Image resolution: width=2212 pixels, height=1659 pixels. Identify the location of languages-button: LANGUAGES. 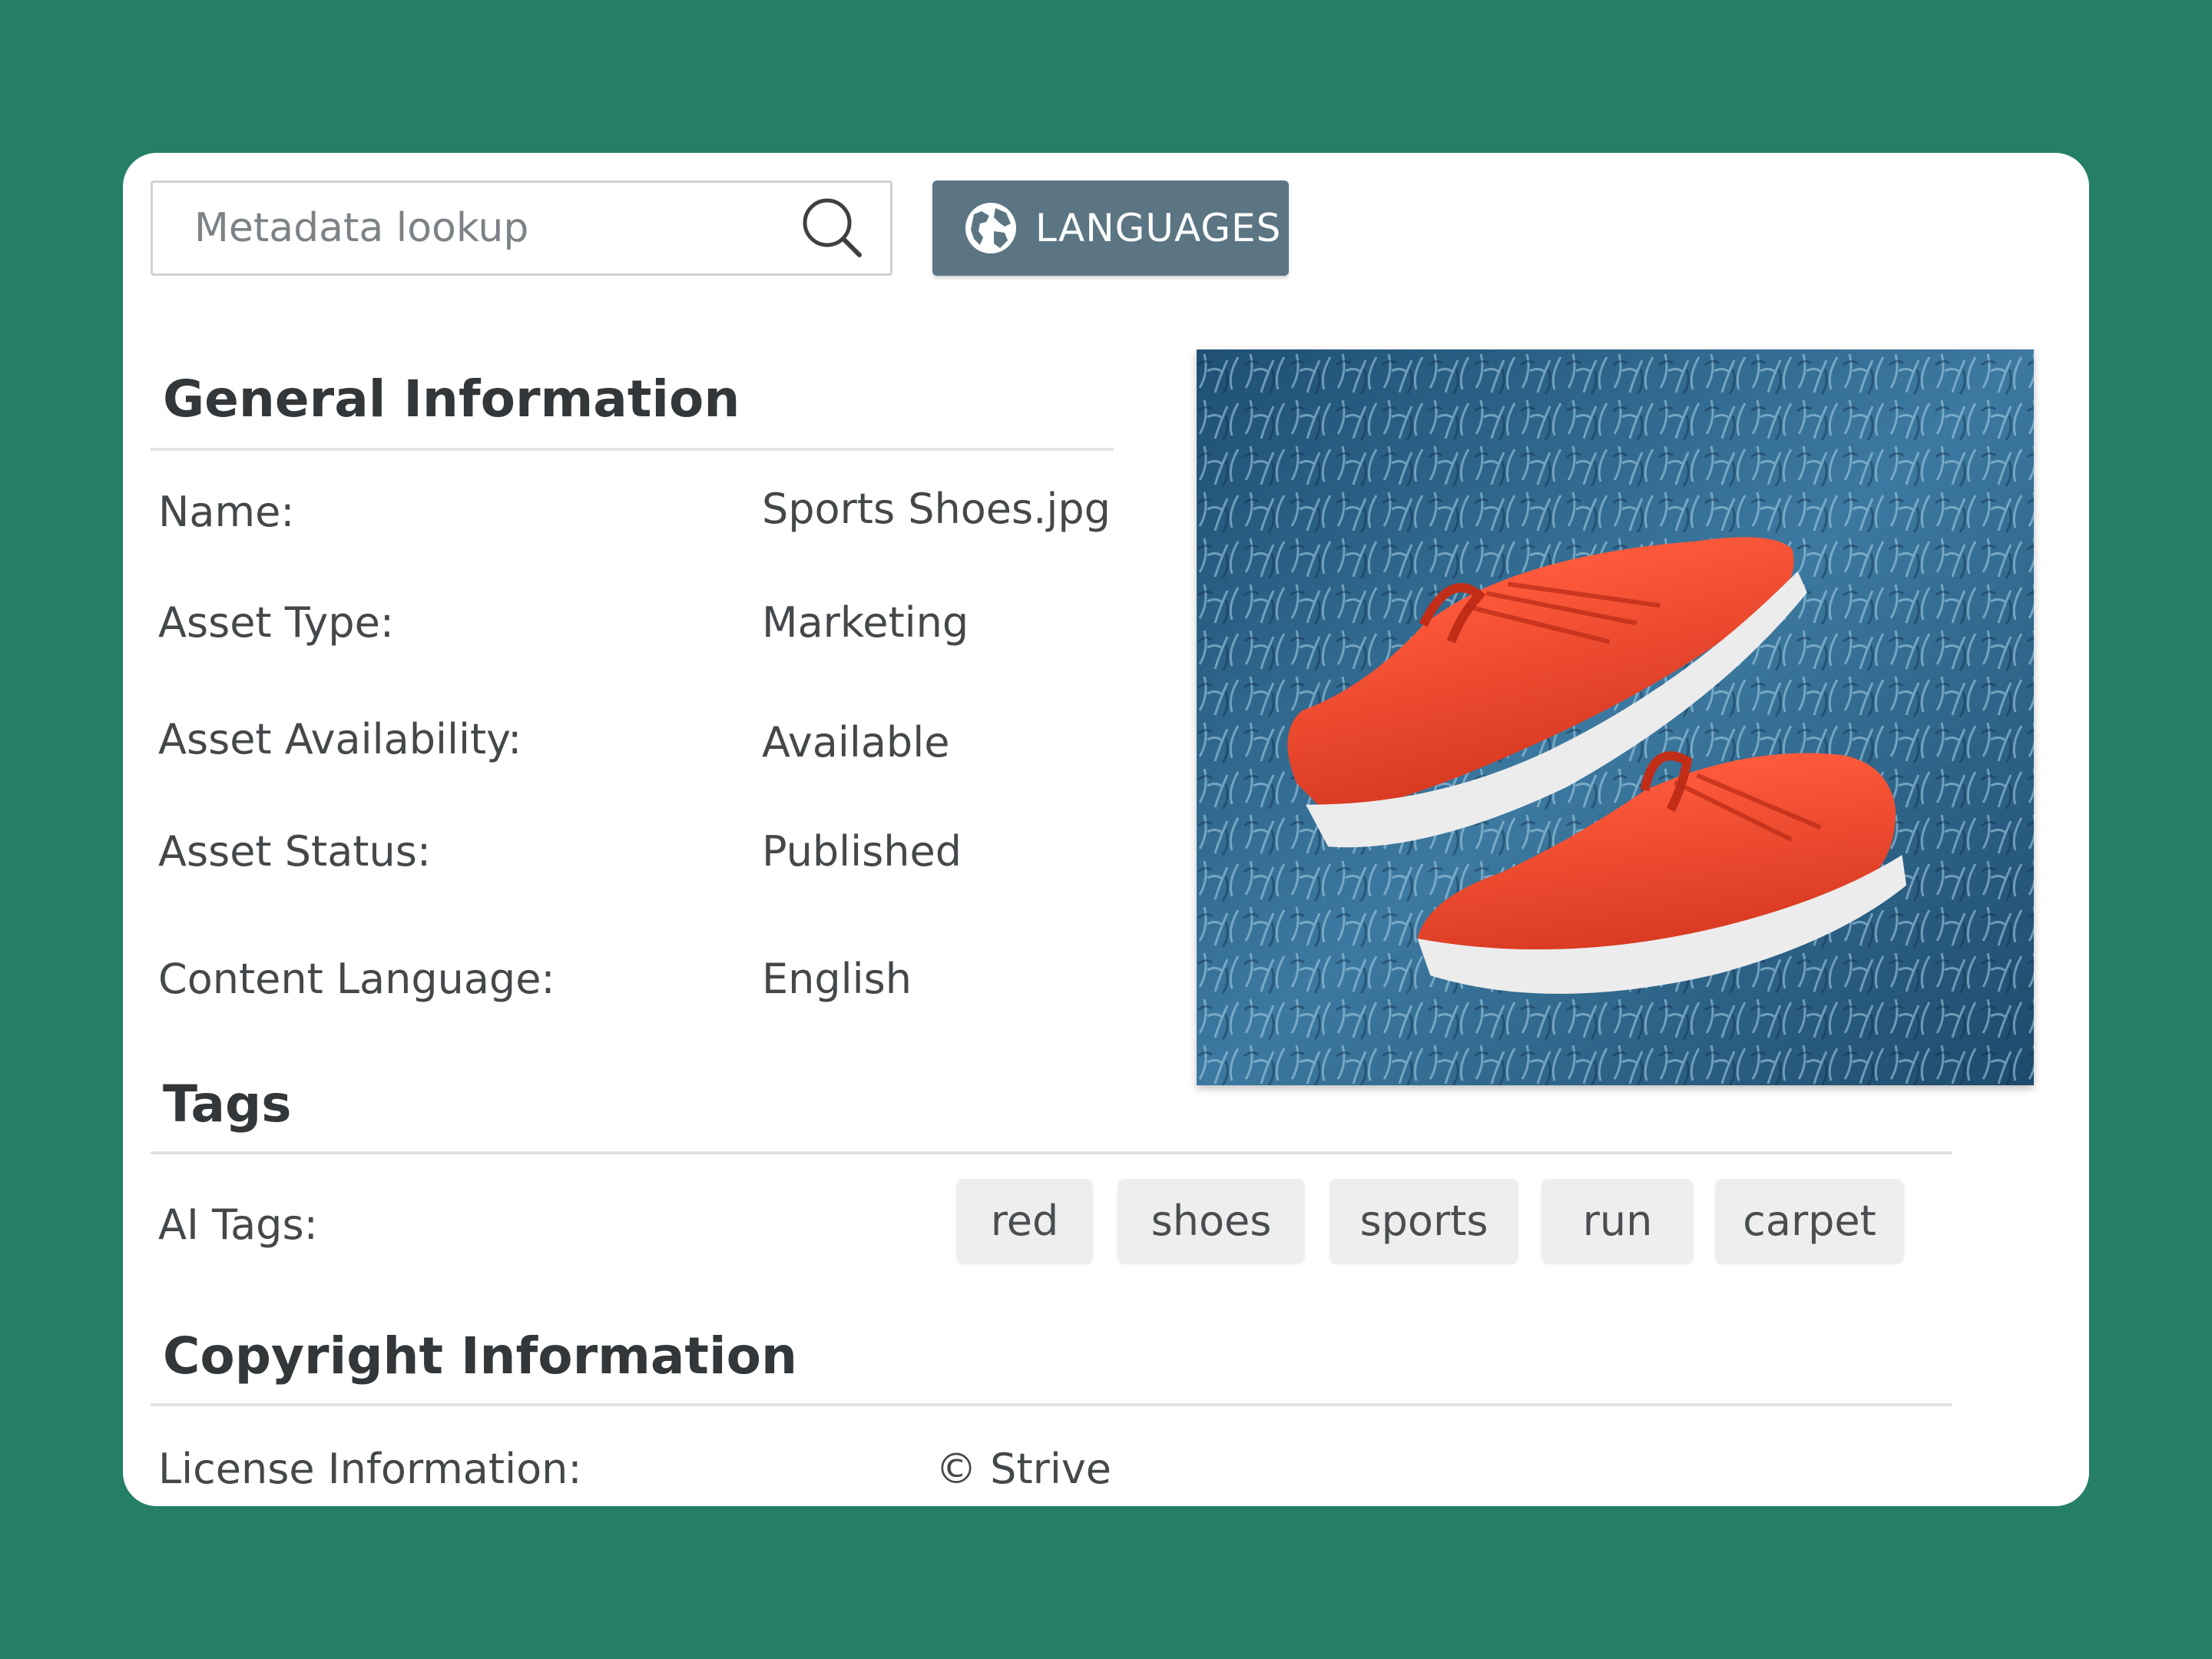
(1110, 228).